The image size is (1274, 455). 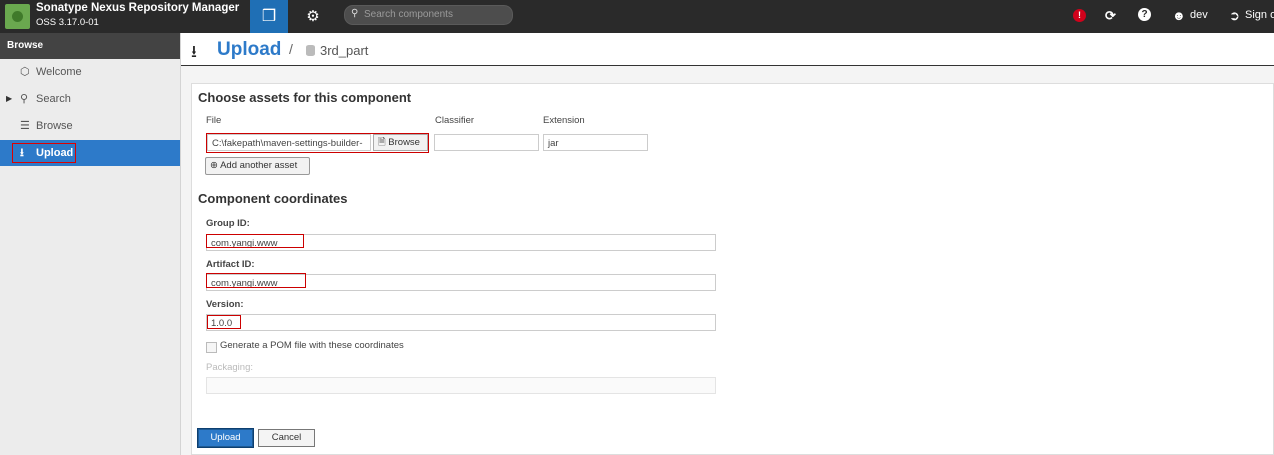 What do you see at coordinates (256, 280) in the screenshot?
I see `artifact-highlight-box` at bounding box center [256, 280].